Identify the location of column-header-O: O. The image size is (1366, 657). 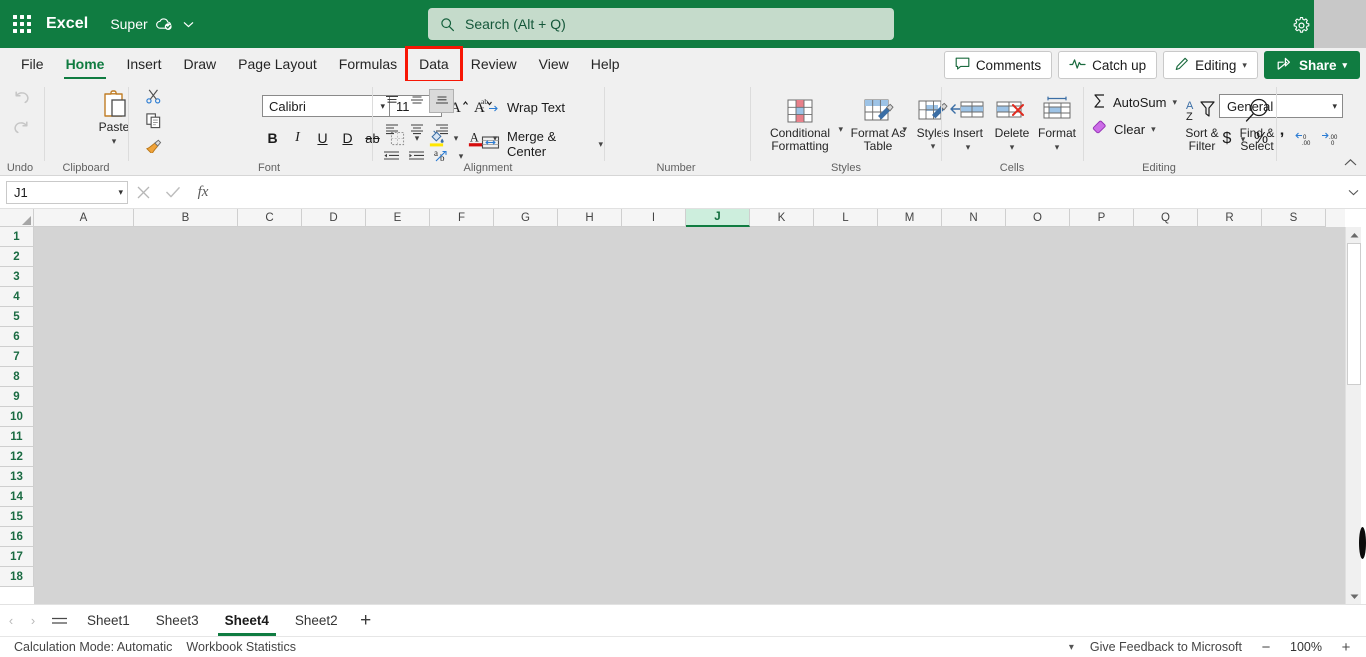
(1038, 218).